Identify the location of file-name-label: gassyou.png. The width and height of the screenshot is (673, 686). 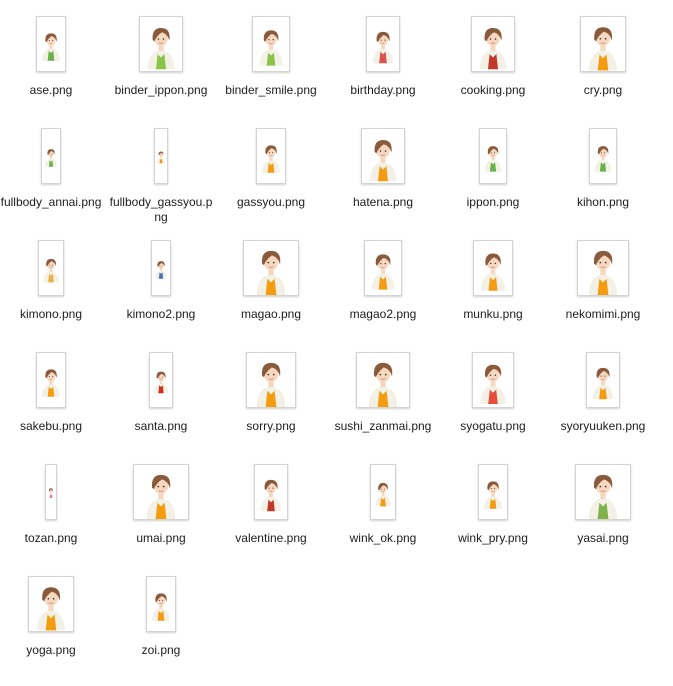
(271, 202).